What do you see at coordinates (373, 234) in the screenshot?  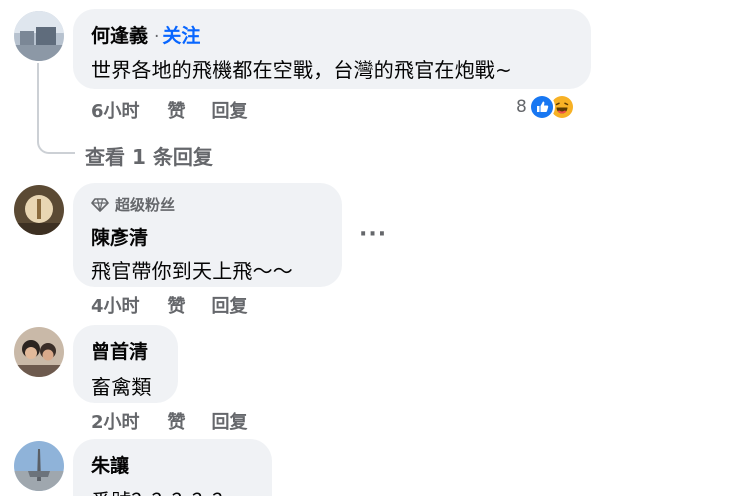 I see `more-options-button: ···` at bounding box center [373, 234].